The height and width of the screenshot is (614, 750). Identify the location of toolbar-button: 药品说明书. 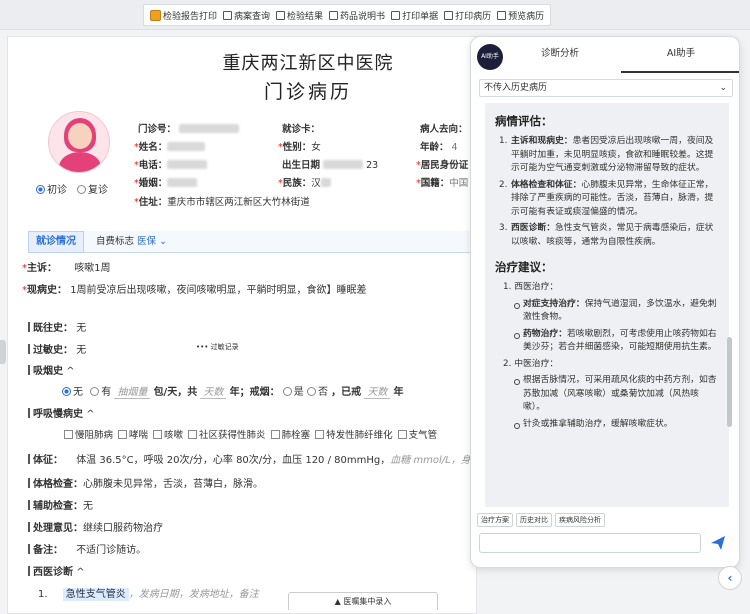
(357, 15).